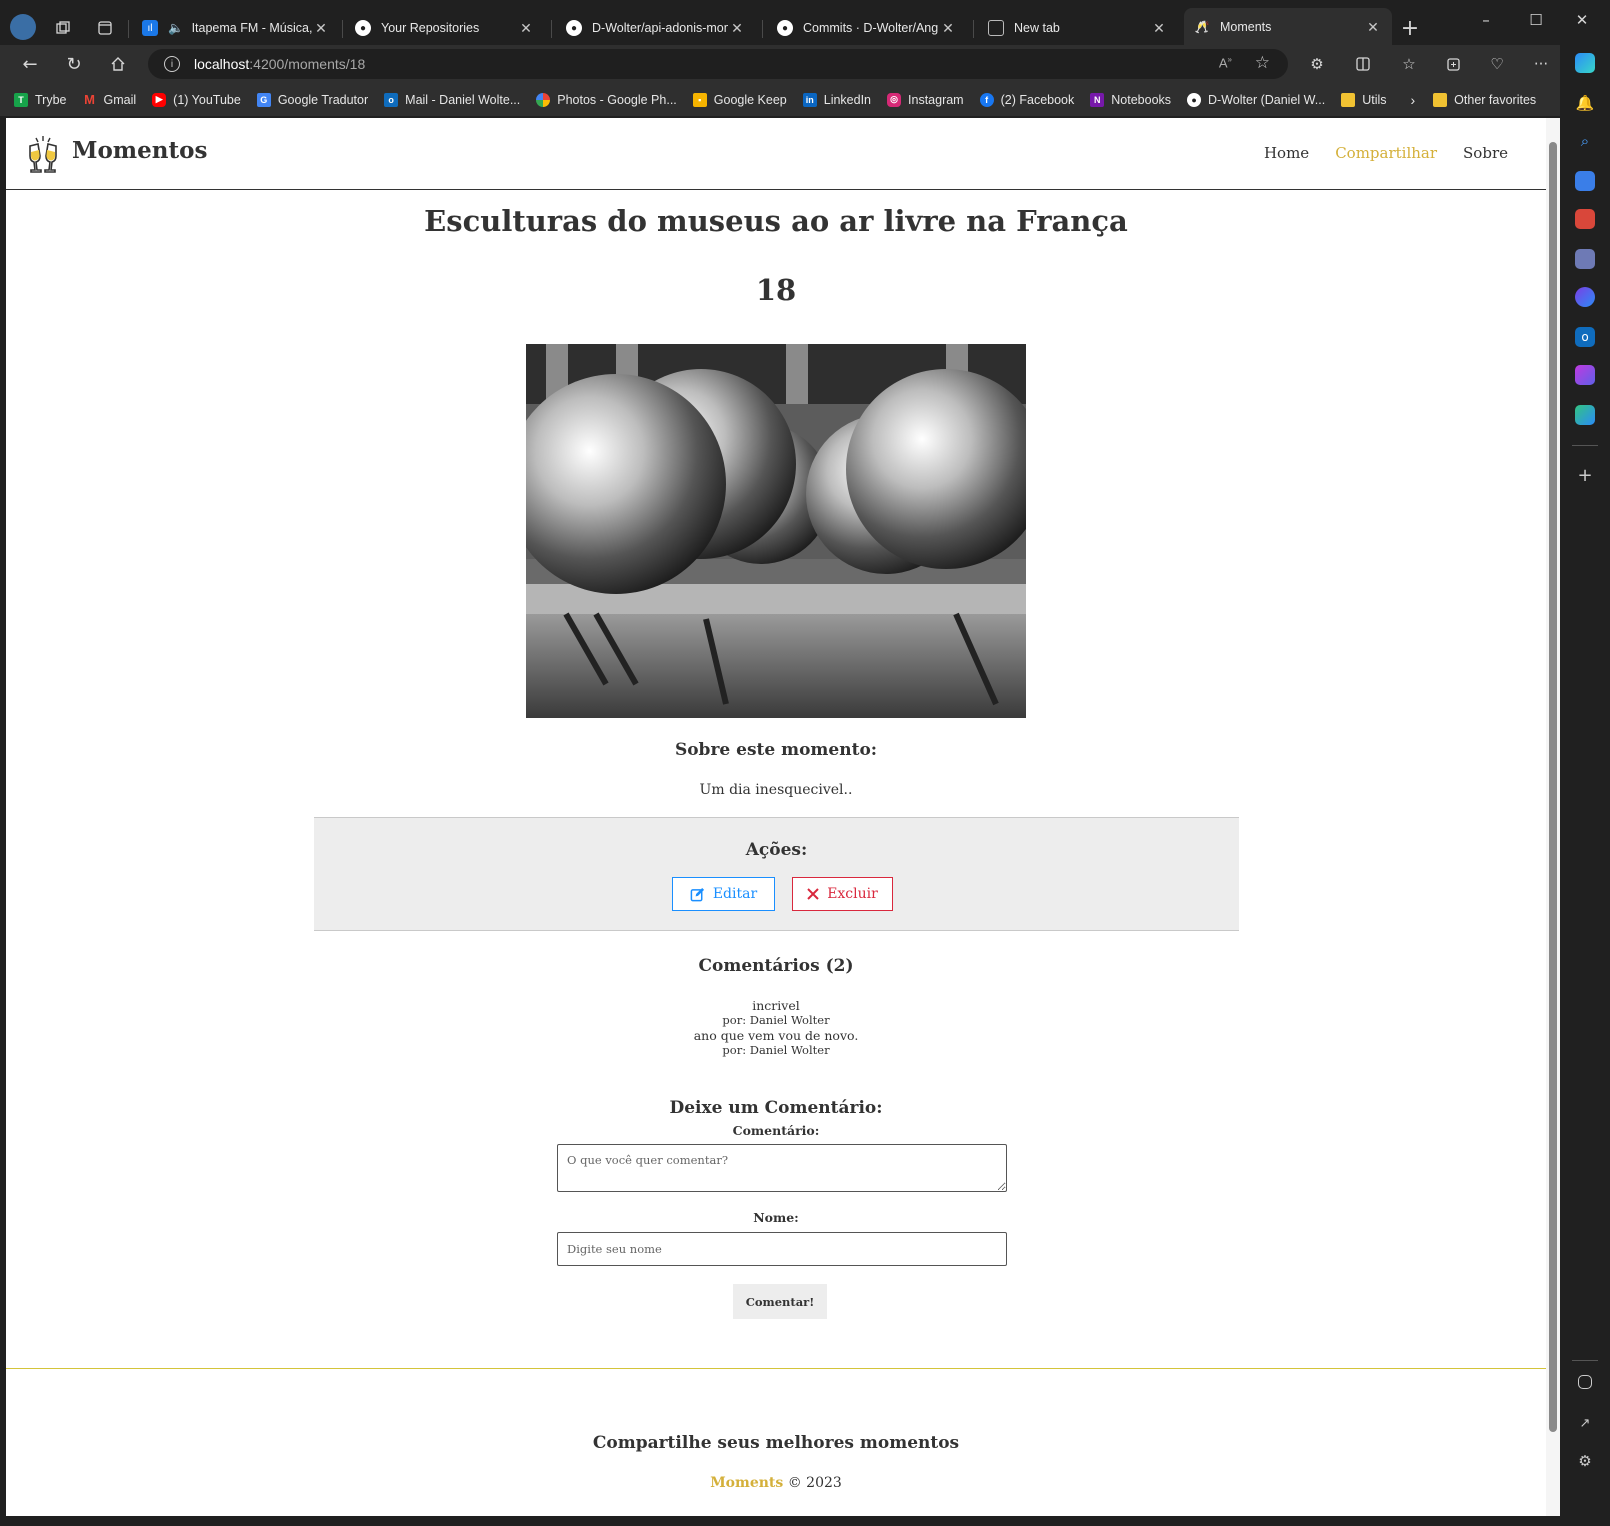 The height and width of the screenshot is (1526, 1610). I want to click on github-icon: ●, so click(785, 28).